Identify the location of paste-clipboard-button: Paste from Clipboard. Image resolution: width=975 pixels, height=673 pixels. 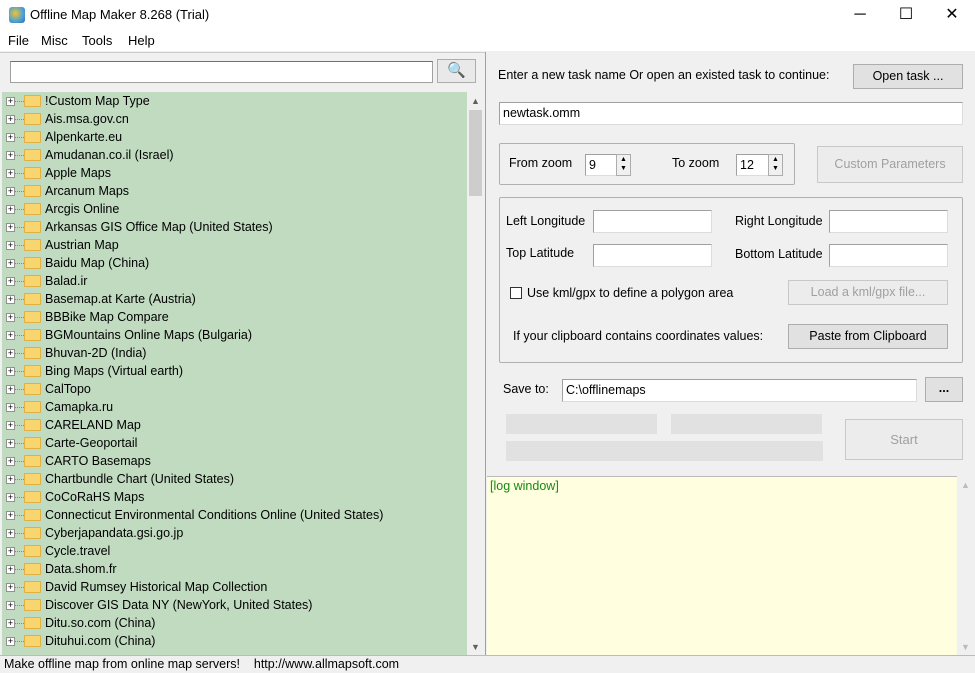
(868, 336).